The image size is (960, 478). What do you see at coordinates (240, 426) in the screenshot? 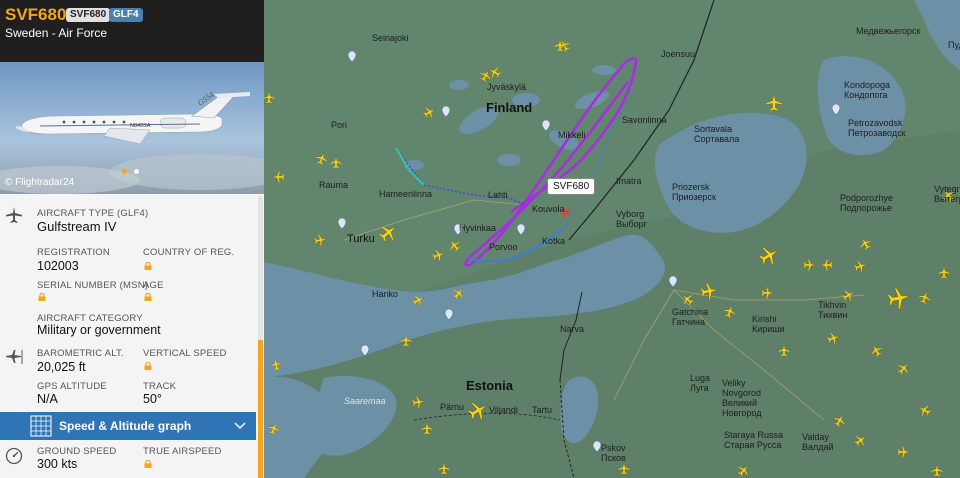
I see `chevron-down-icon` at bounding box center [240, 426].